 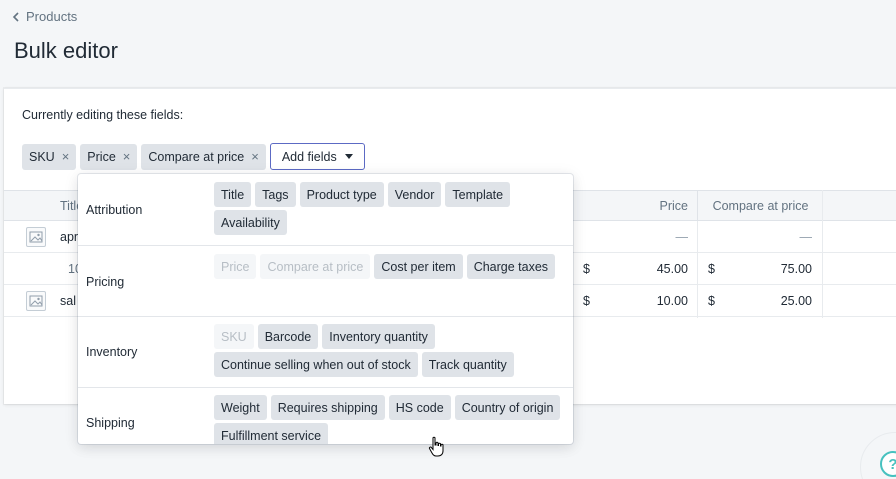 I want to click on field-chip-product-type: Product type, so click(x=341, y=194).